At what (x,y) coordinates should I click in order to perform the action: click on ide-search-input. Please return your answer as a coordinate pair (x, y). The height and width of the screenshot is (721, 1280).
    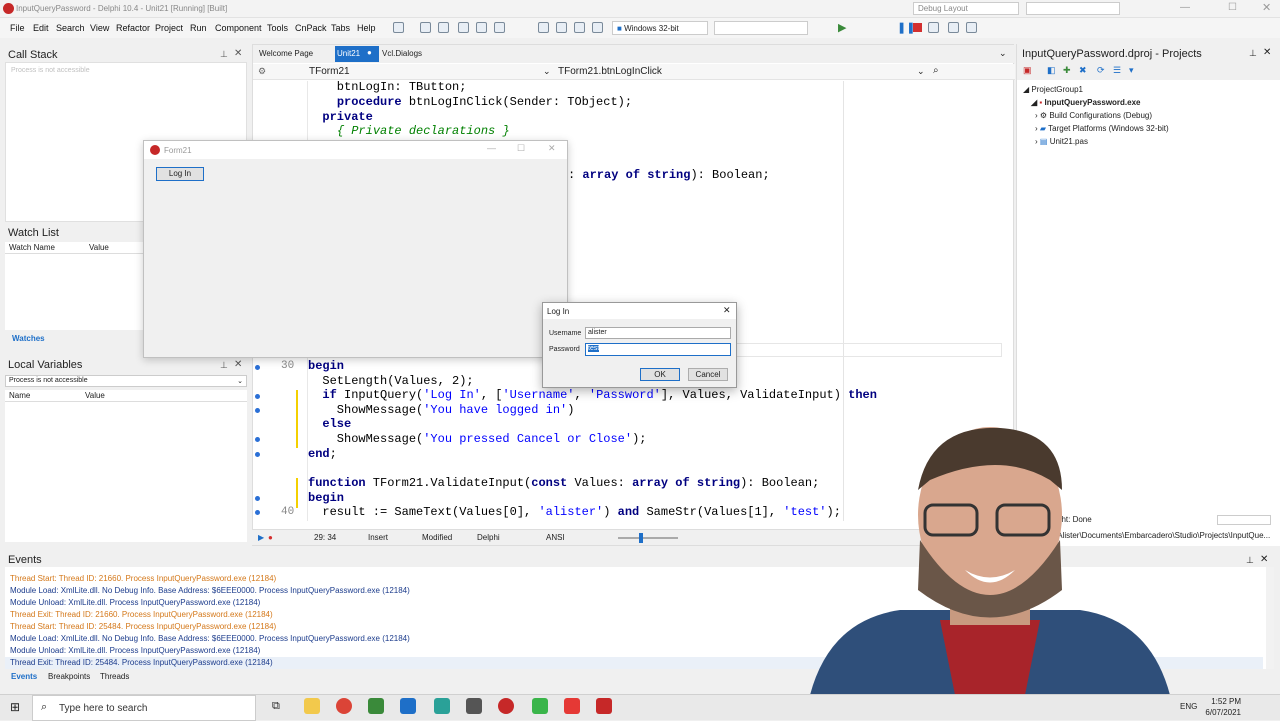
    Looking at the image, I should click on (1073, 8).